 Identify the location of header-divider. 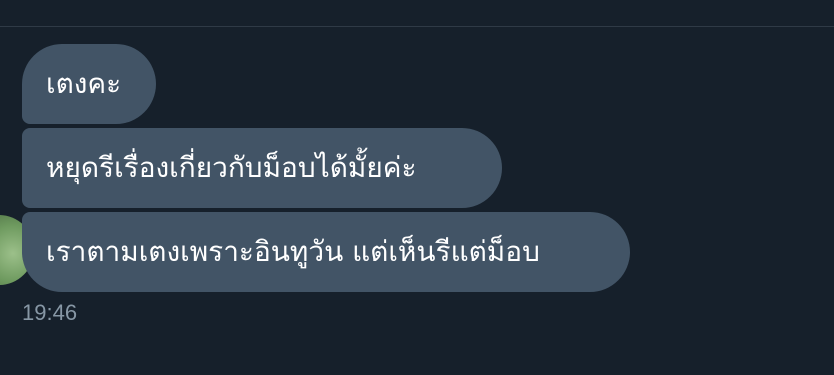
(417, 26).